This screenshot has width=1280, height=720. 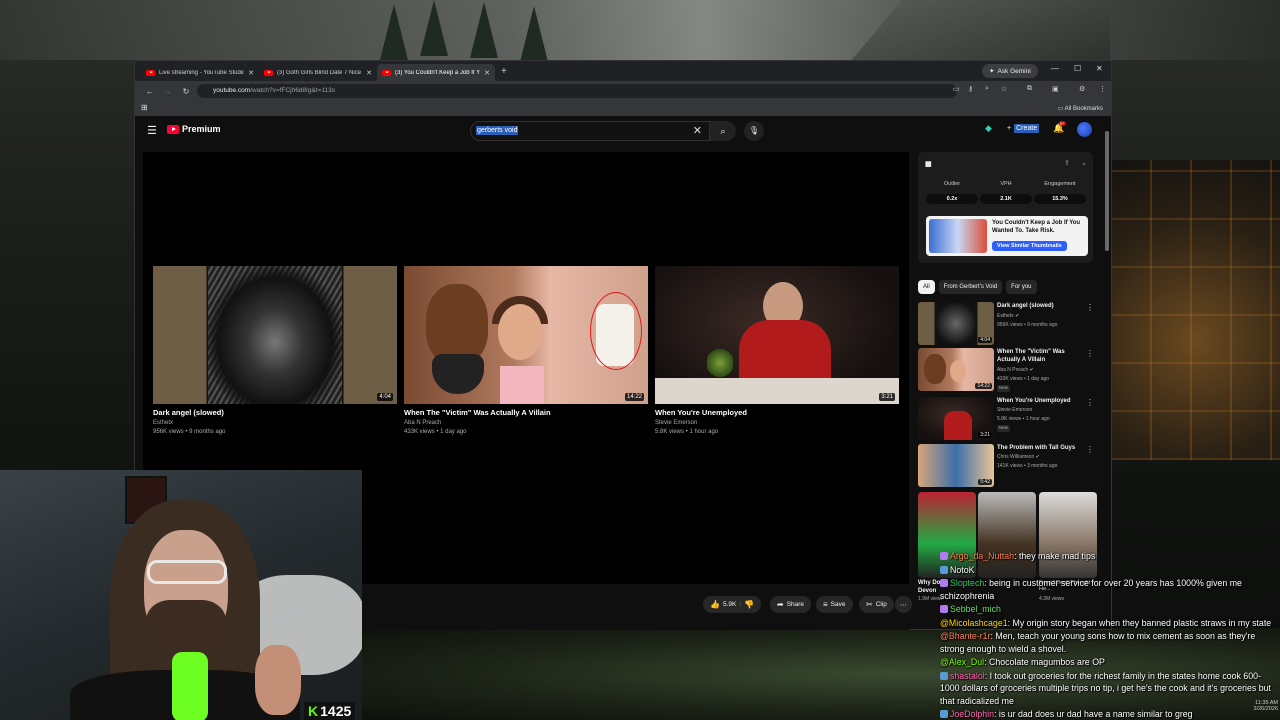 What do you see at coordinates (1041, 307) in the screenshot?
I see `rec-title: Dark angel (slowed)` at bounding box center [1041, 307].